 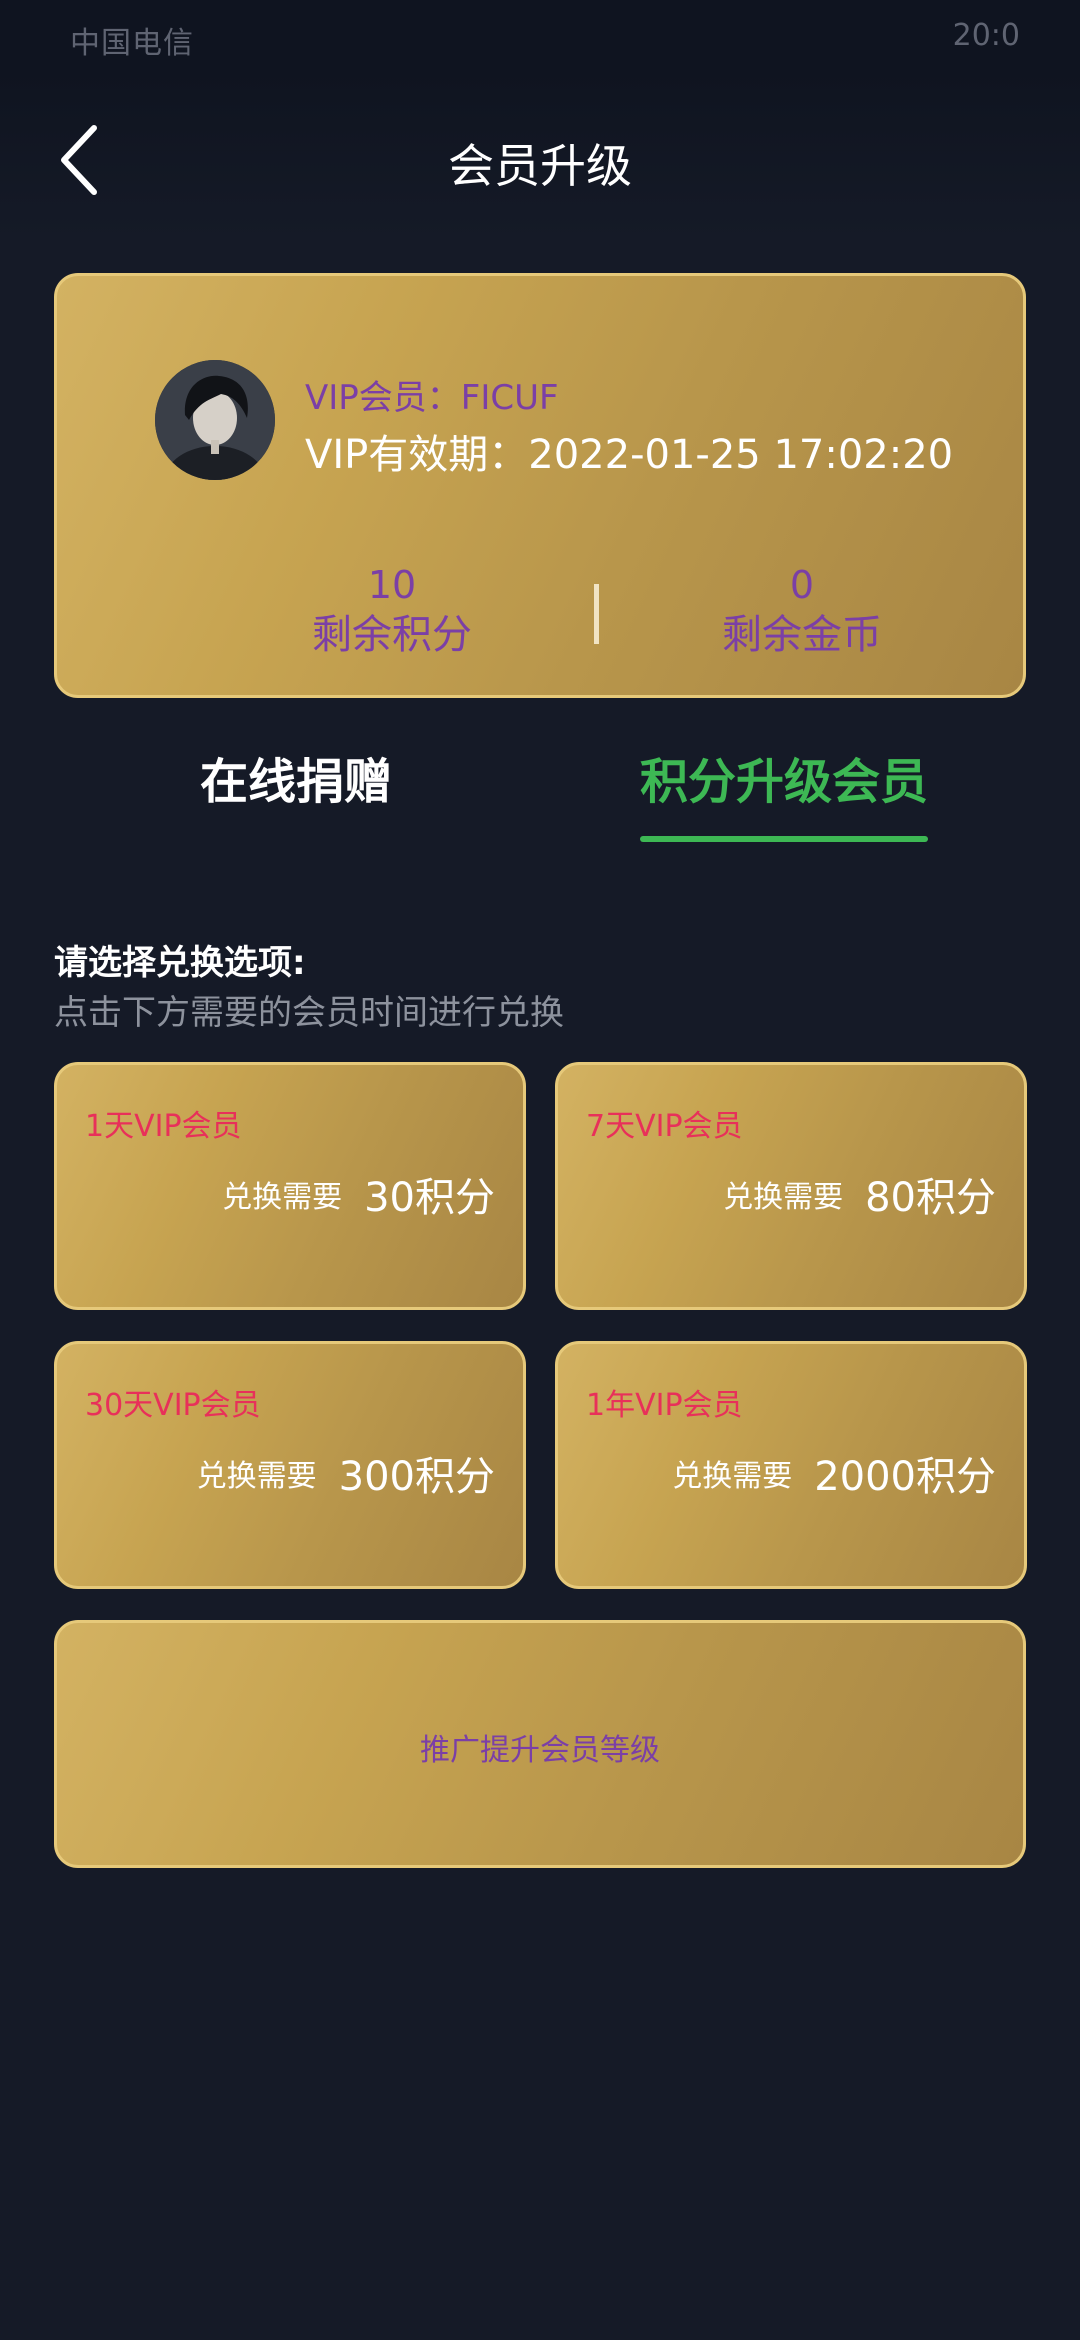 I want to click on coins-label: 剩余金币, so click(x=802, y=635).